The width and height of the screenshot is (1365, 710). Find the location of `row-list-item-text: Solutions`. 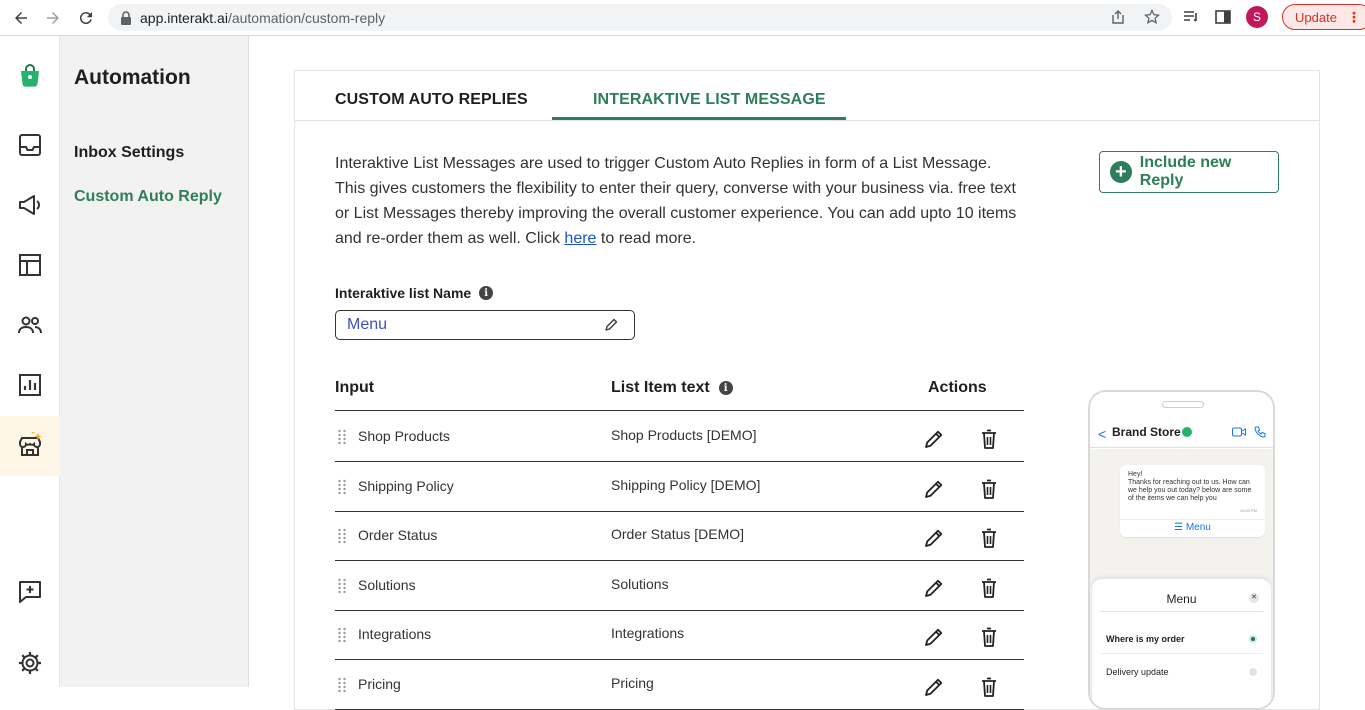

row-list-item-text: Solutions is located at coordinates (640, 583).